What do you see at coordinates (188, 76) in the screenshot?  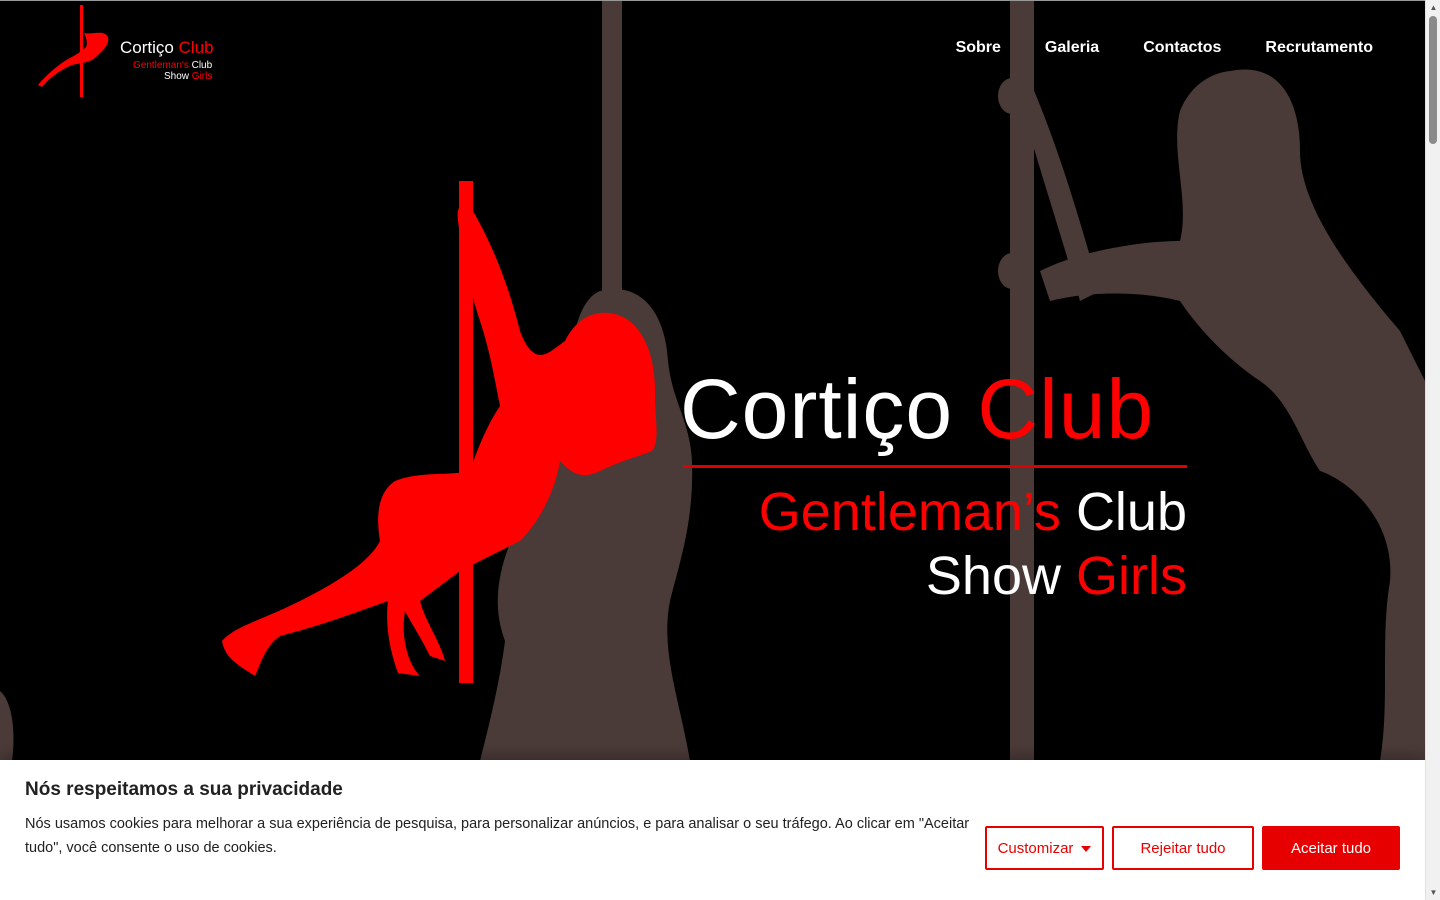 I see `logo-subtitle-2: Show Girls` at bounding box center [188, 76].